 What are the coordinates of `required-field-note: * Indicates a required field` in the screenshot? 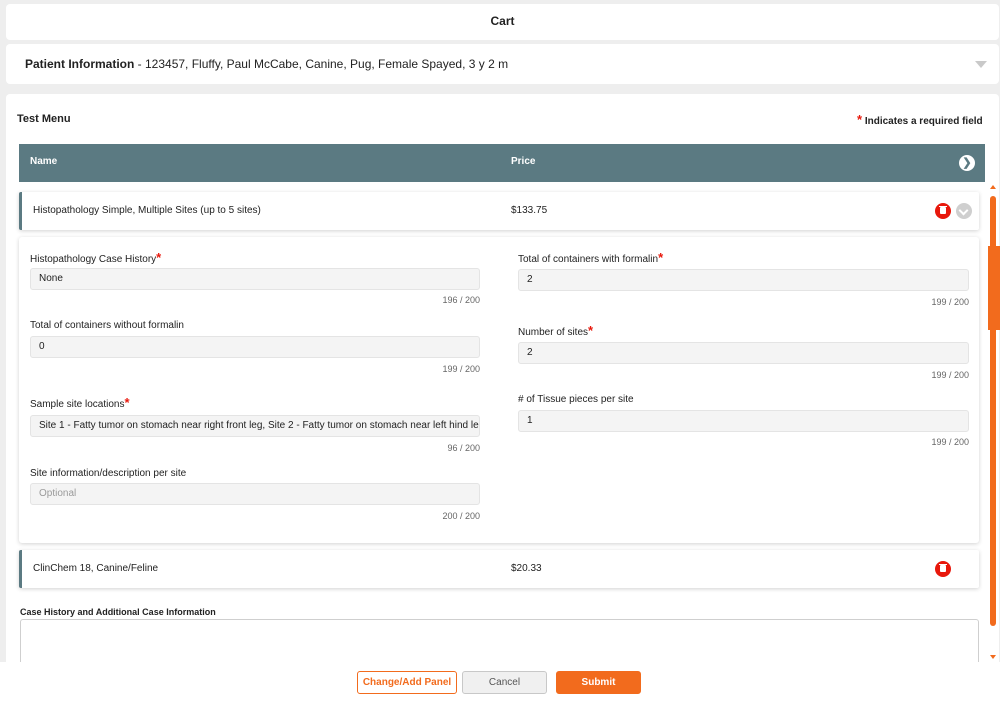 It's located at (920, 119).